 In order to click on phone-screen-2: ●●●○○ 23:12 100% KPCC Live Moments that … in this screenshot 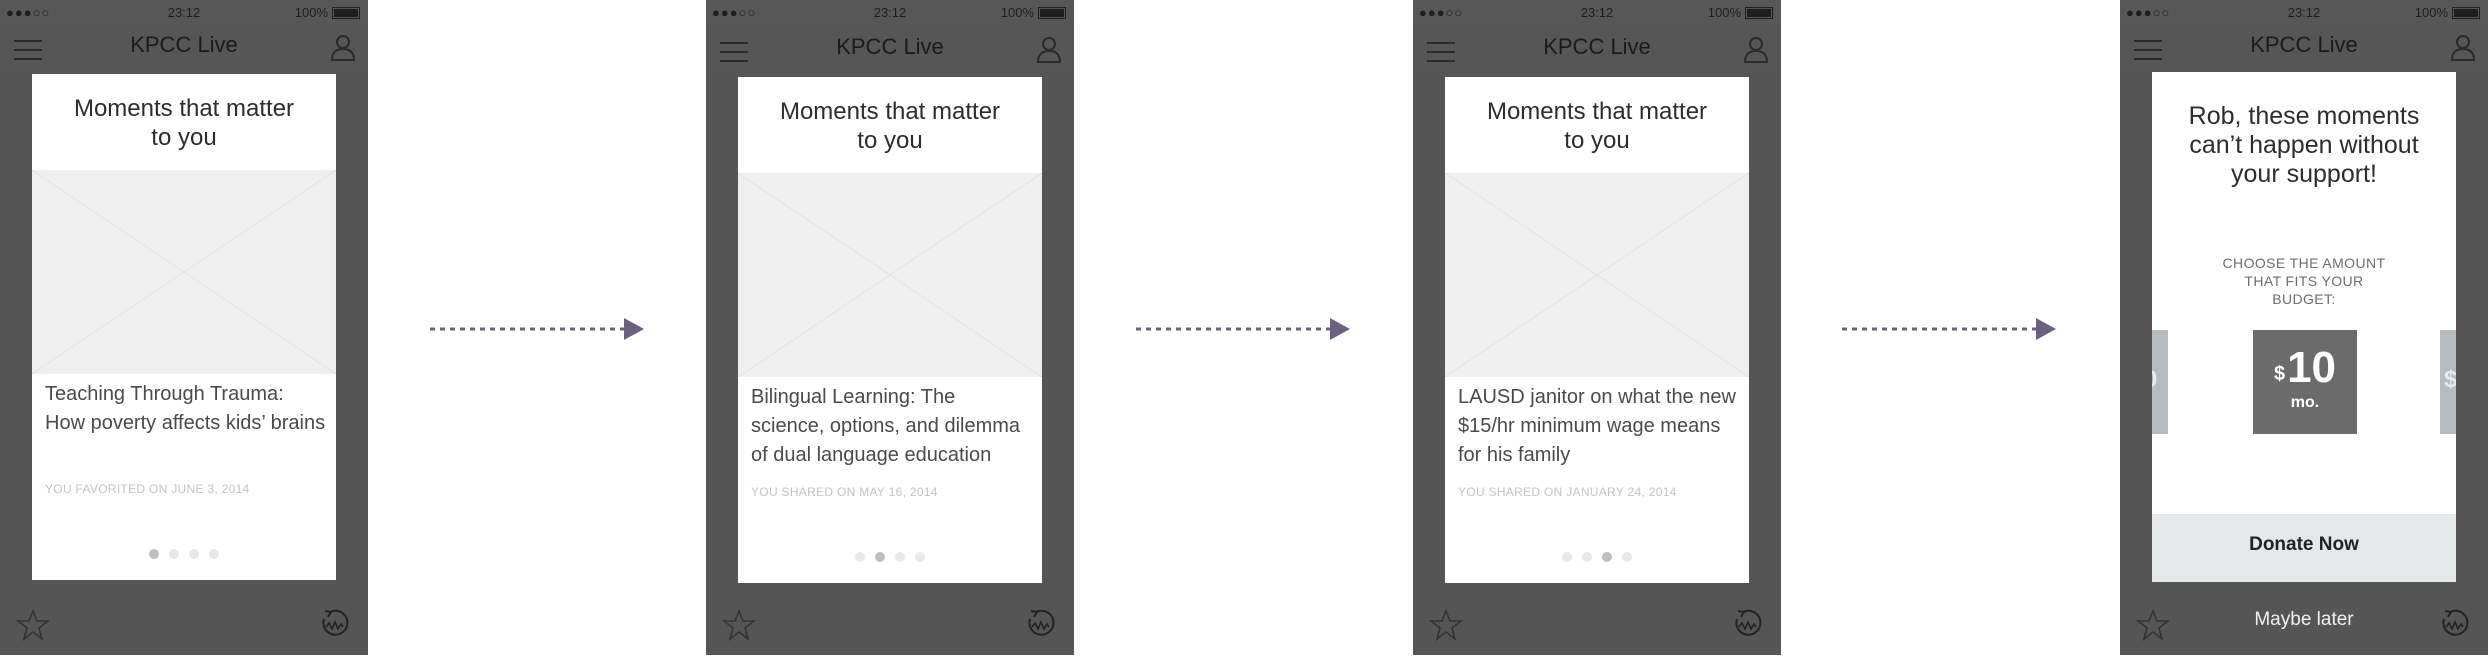, I will do `click(890, 327)`.